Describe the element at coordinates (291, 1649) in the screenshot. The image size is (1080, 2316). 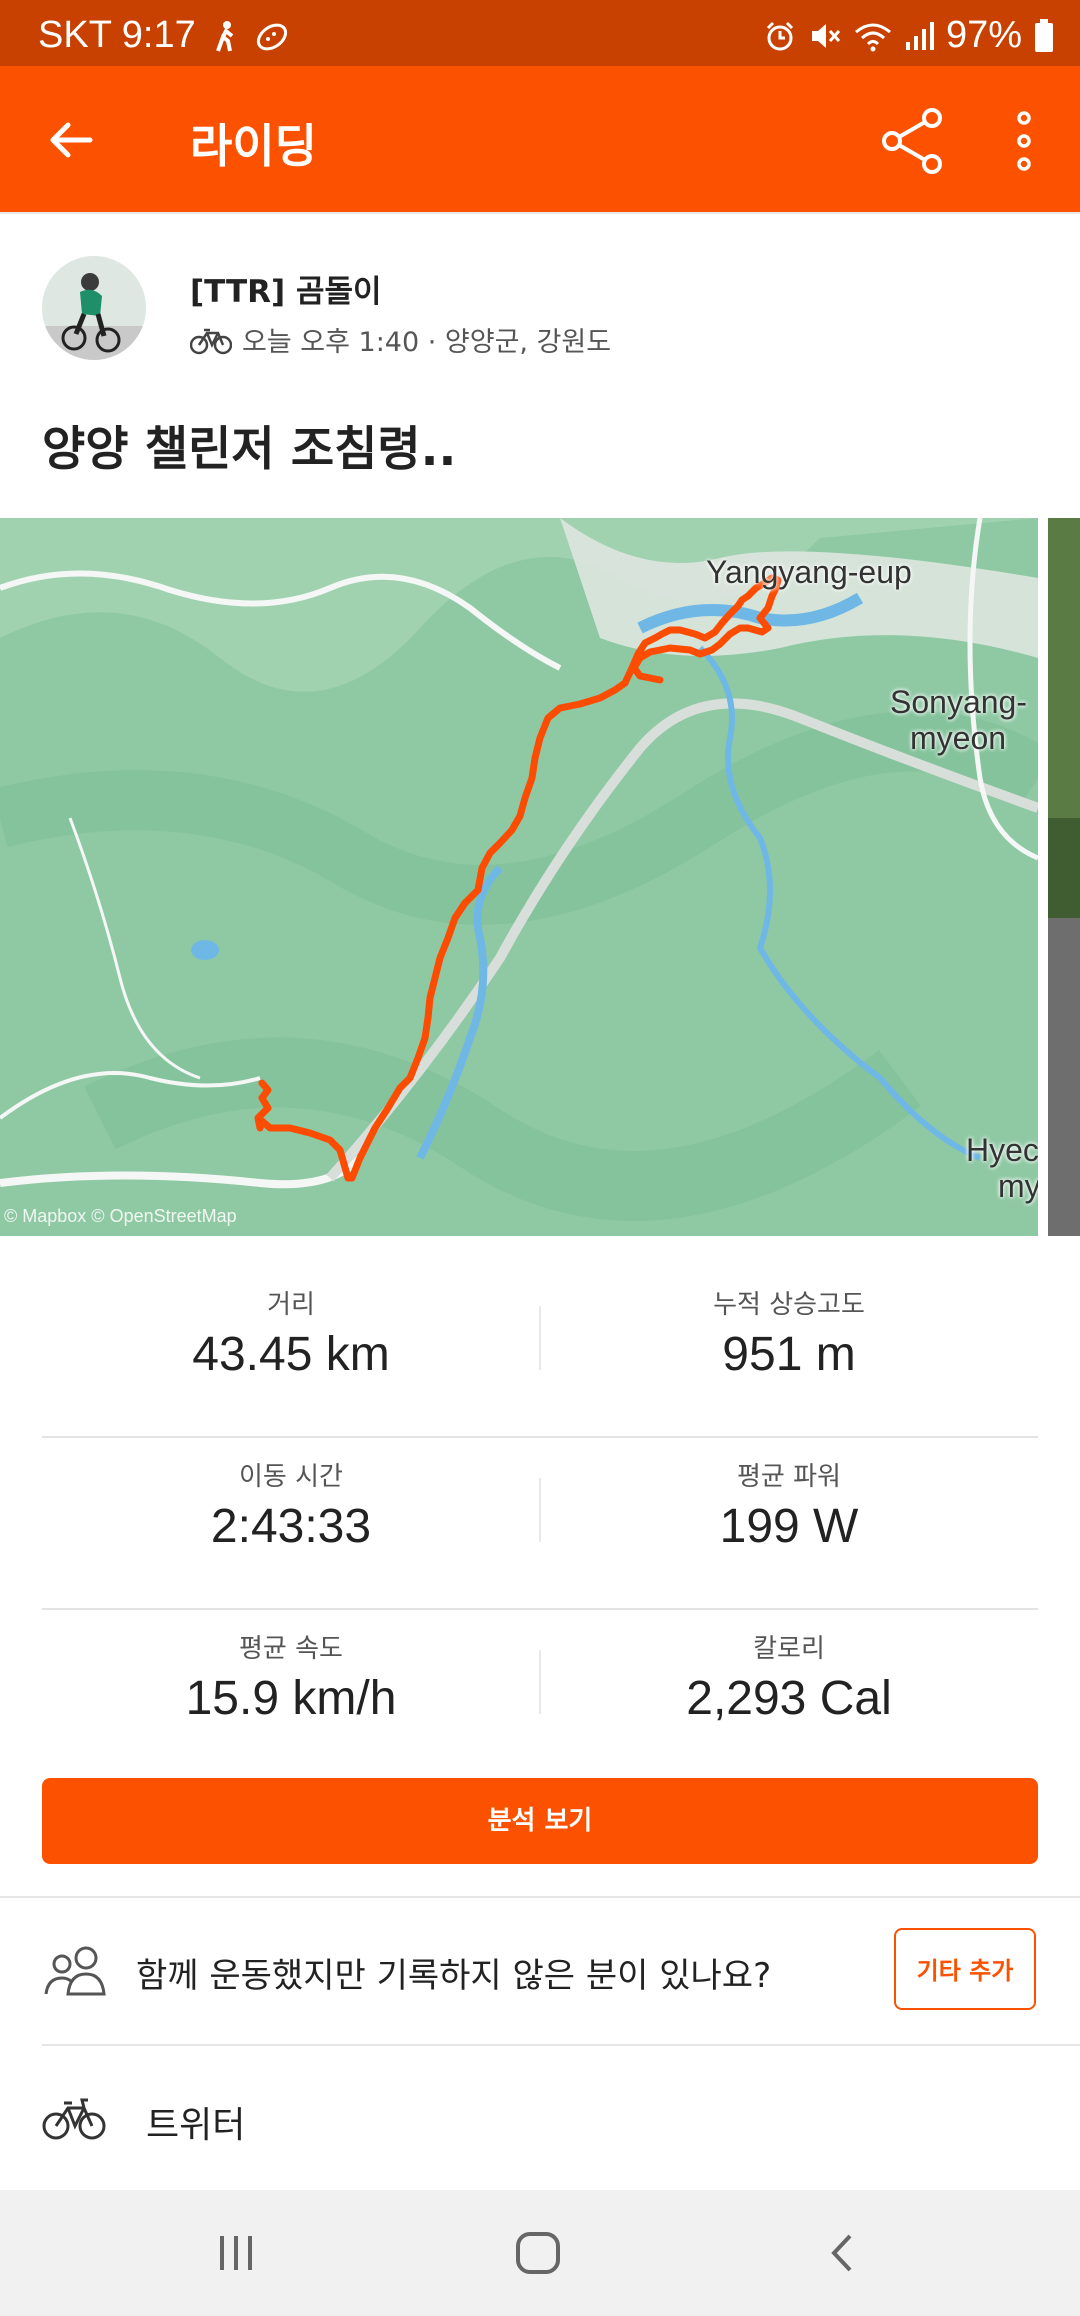
I see `stat-label: 평균 속도` at that location.